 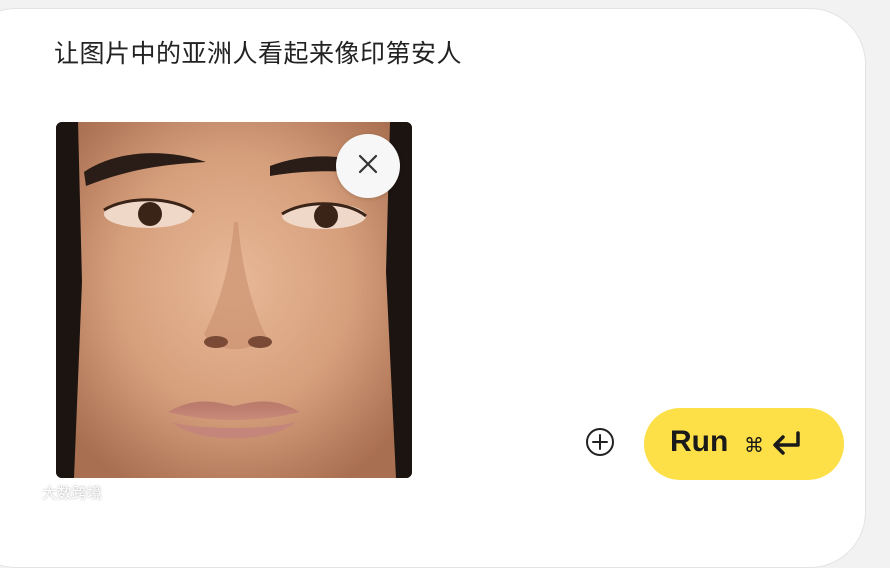 I want to click on remove-image-button, so click(x=368, y=166).